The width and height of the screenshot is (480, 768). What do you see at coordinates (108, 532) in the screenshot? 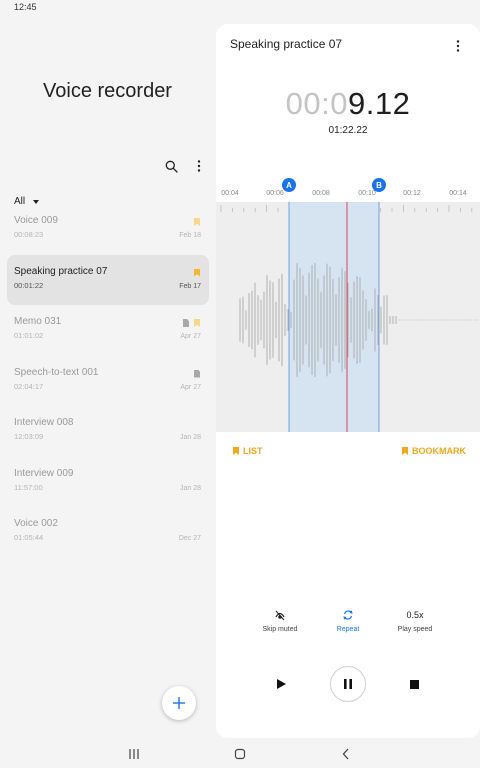
I see `recording-item: Voice 002 01:05:44 Dec 27` at bounding box center [108, 532].